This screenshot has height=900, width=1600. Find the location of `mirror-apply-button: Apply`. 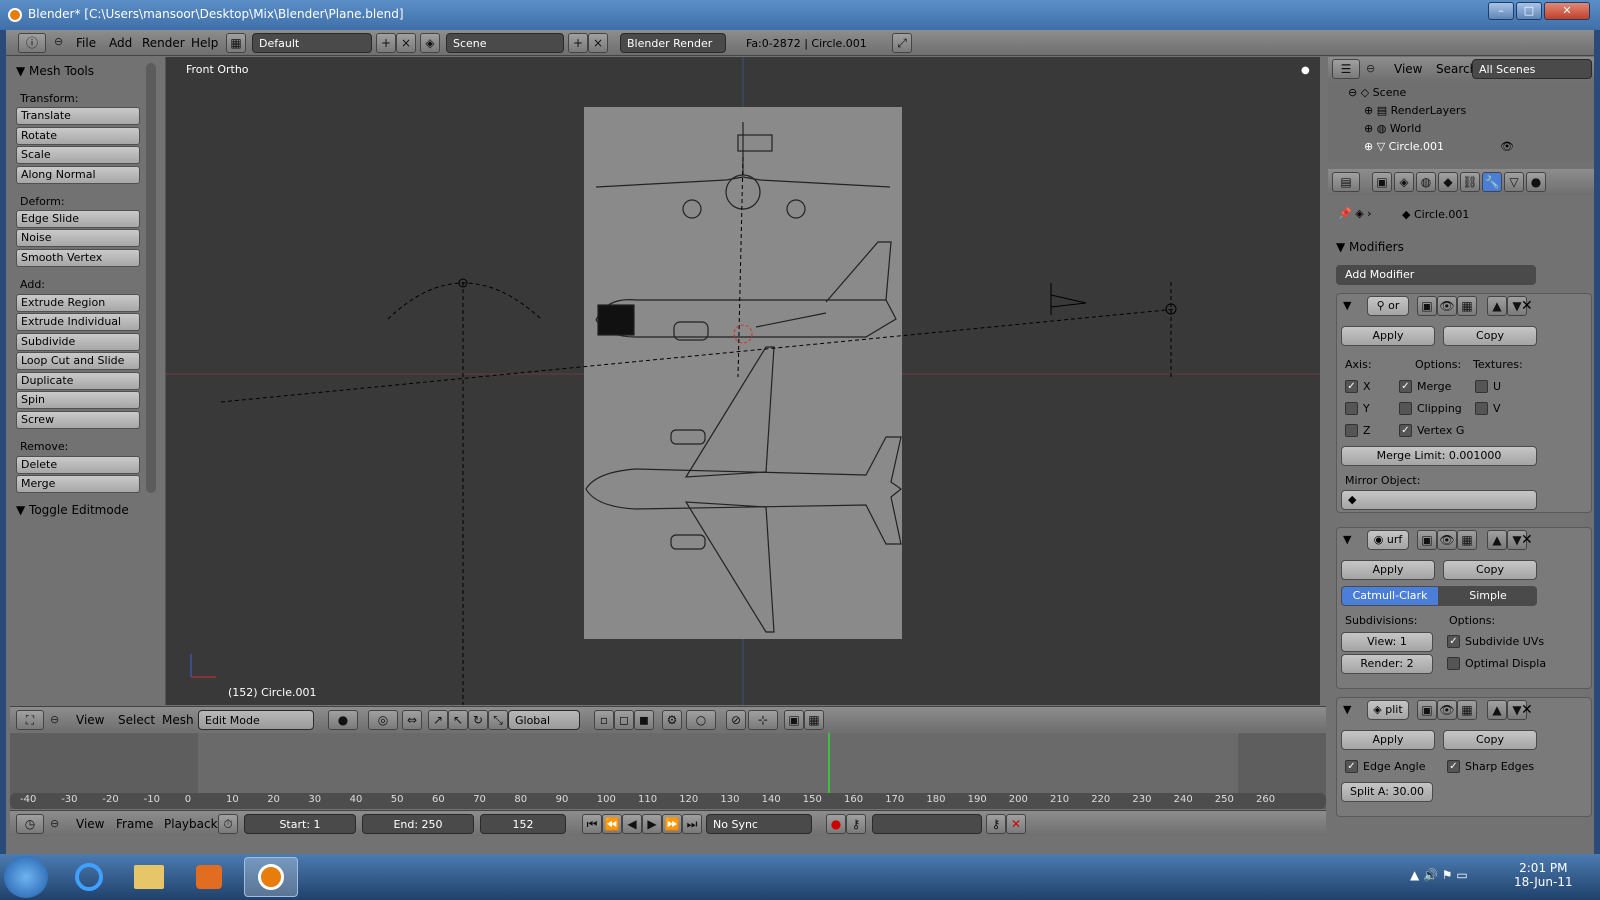

mirror-apply-button: Apply is located at coordinates (1388, 336).